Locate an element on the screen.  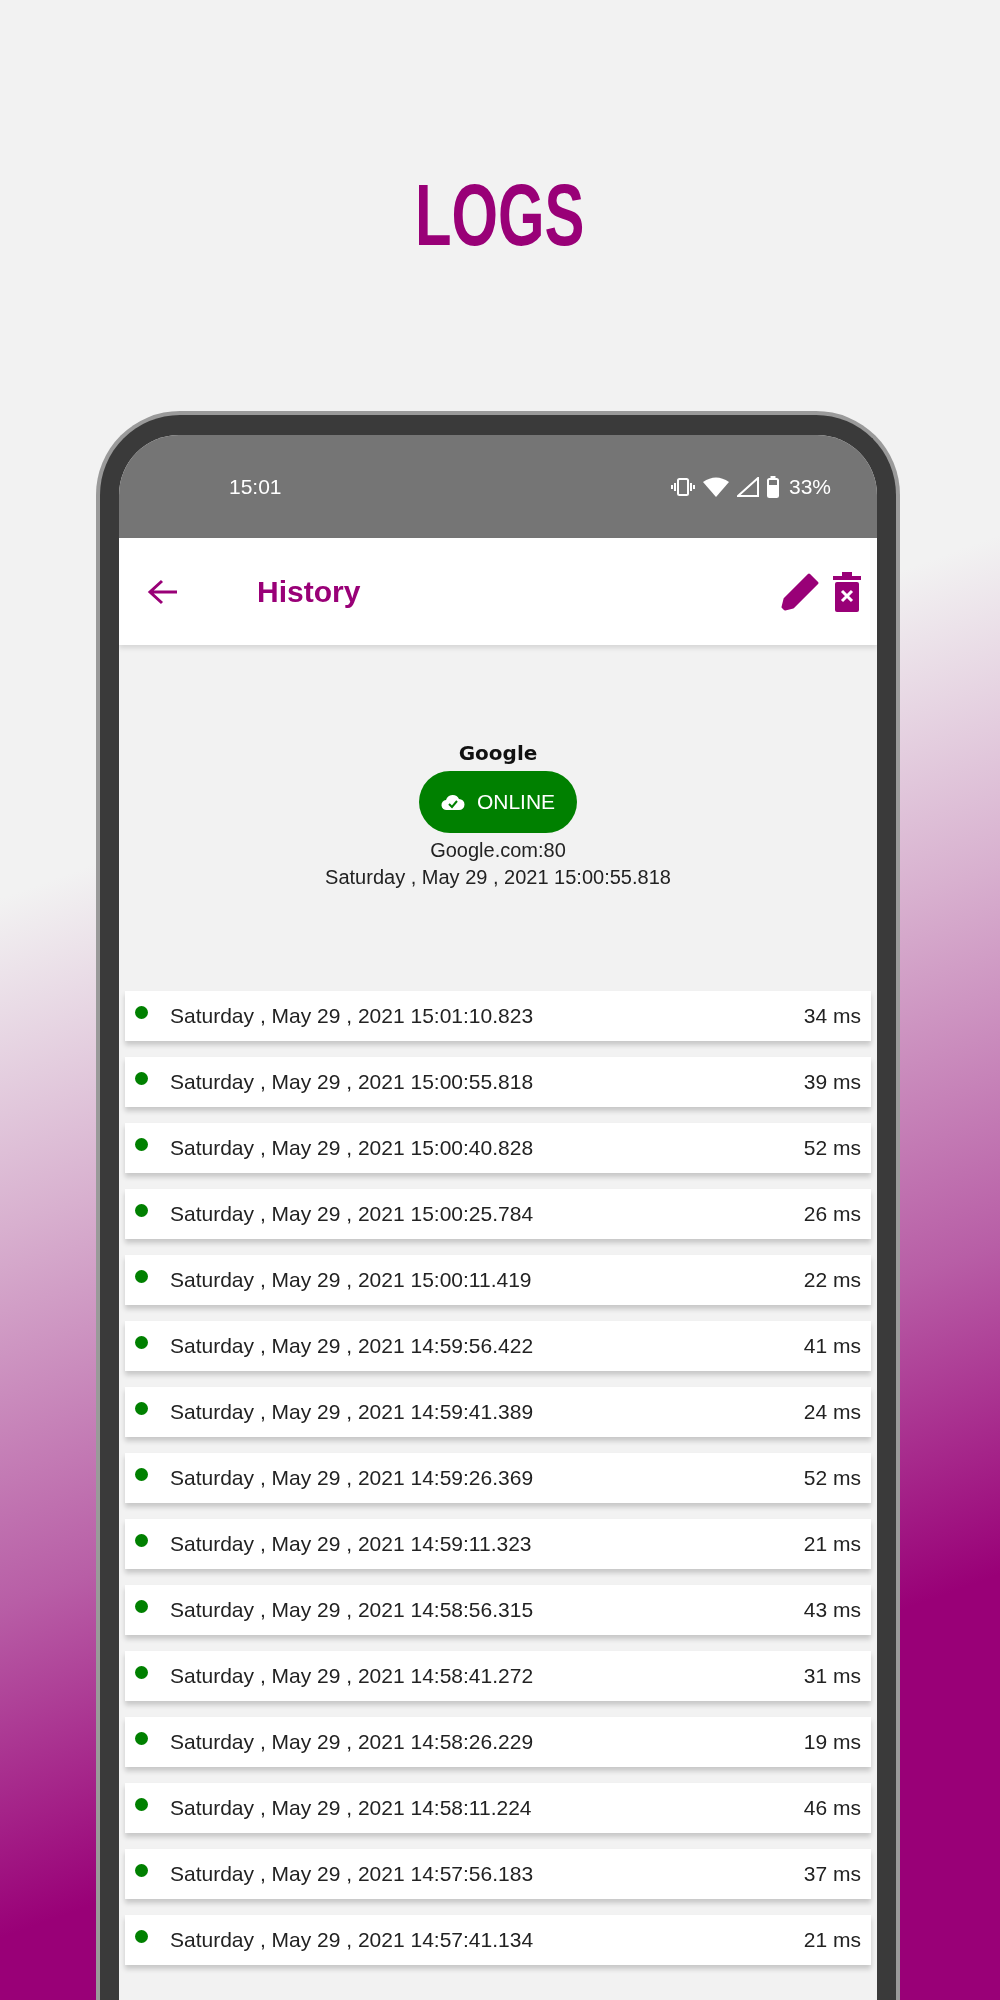
status-badge: ONLINE is located at coordinates (498, 802).